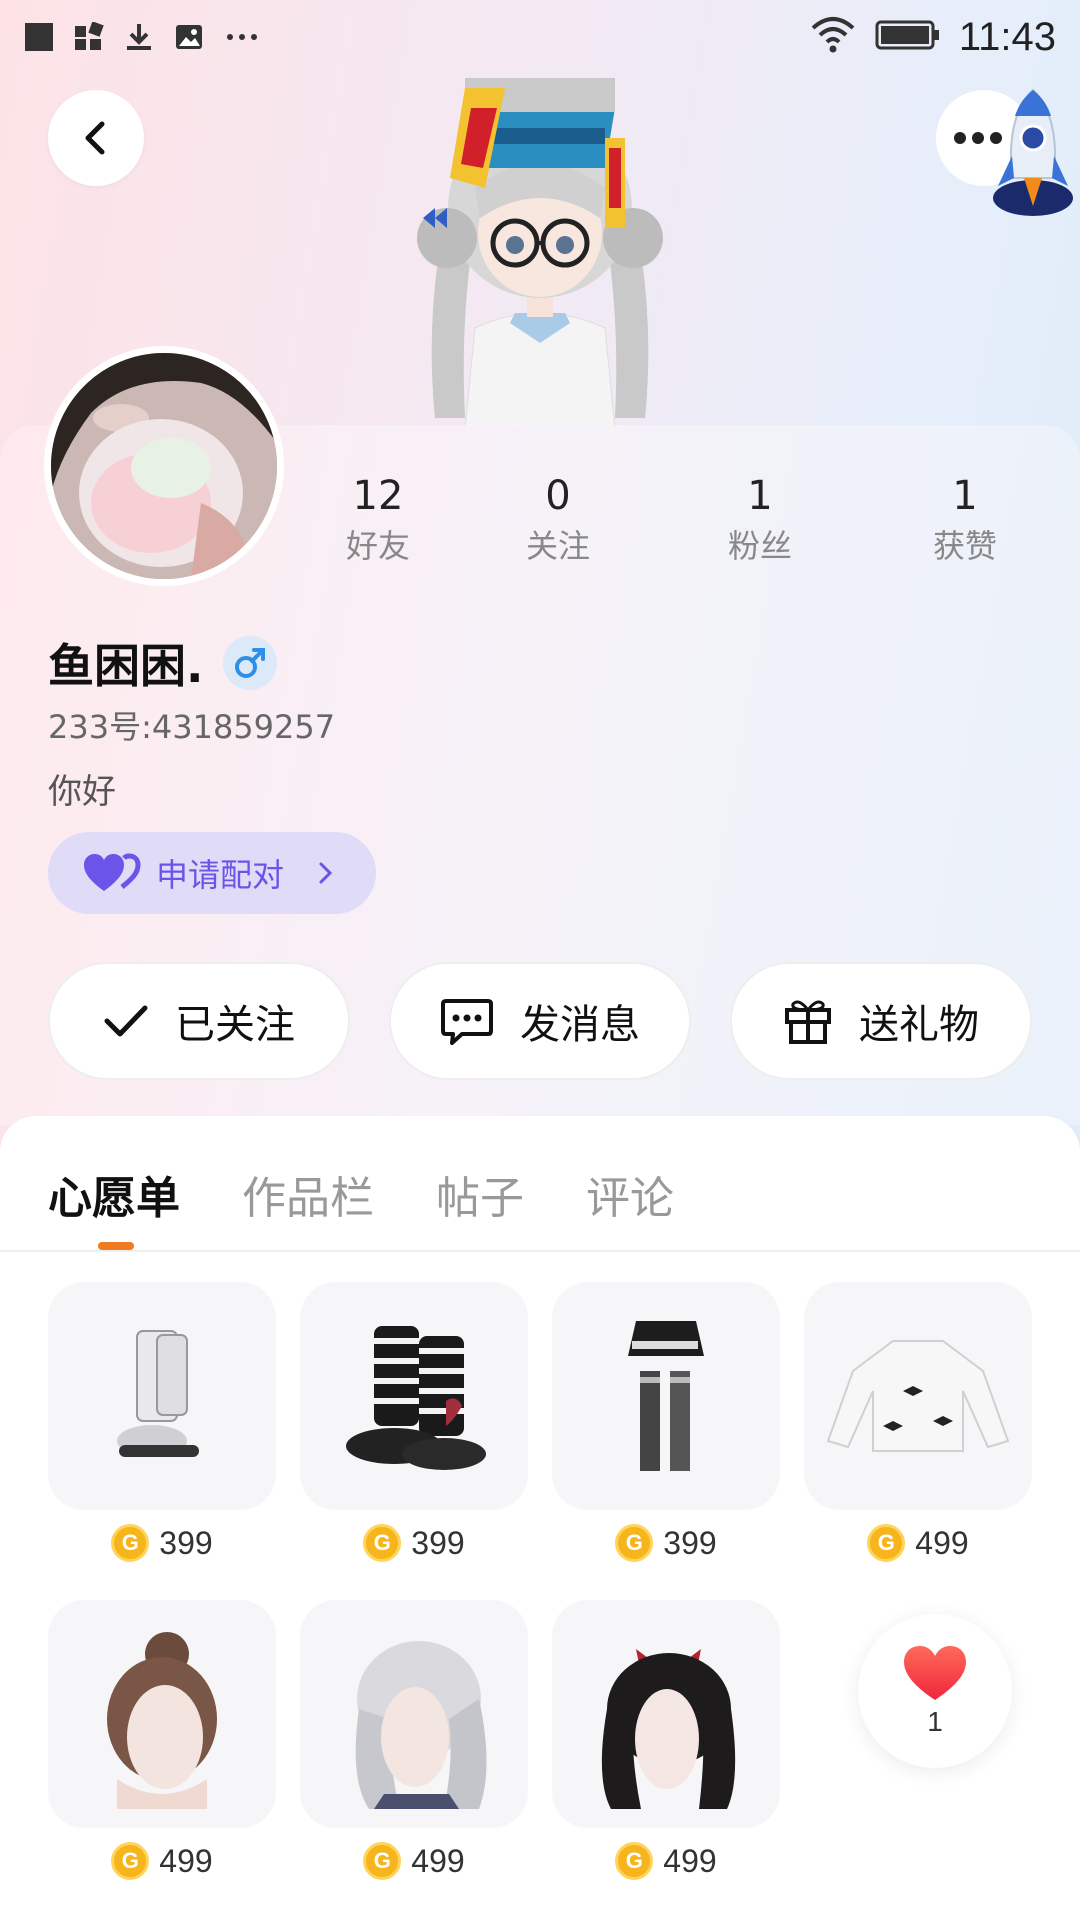 This screenshot has height=1920, width=1080. What do you see at coordinates (965, 520) in the screenshot?
I see `stat-likes: 1 获赞` at bounding box center [965, 520].